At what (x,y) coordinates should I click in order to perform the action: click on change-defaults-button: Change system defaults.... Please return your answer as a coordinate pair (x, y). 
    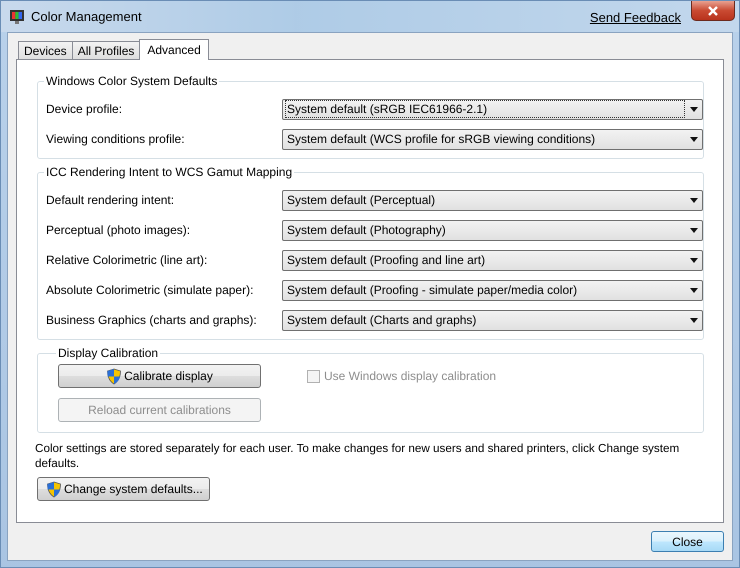
    Looking at the image, I should click on (123, 489).